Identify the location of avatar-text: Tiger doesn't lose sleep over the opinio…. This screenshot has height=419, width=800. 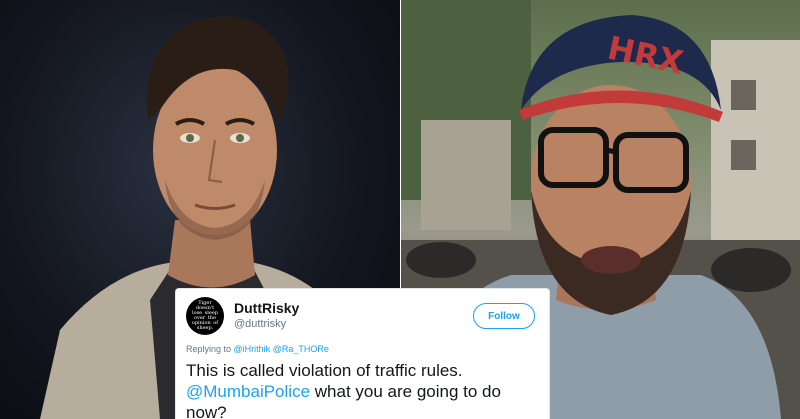
(205, 315).